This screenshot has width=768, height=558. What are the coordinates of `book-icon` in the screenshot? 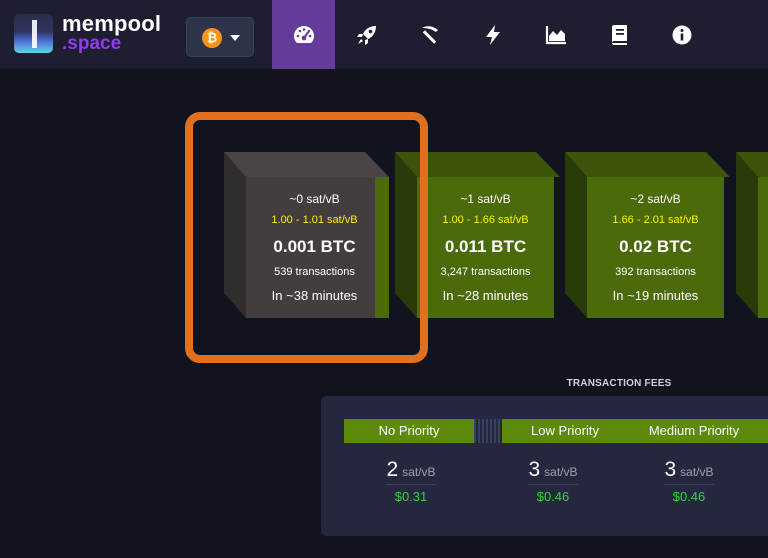 It's located at (619, 34).